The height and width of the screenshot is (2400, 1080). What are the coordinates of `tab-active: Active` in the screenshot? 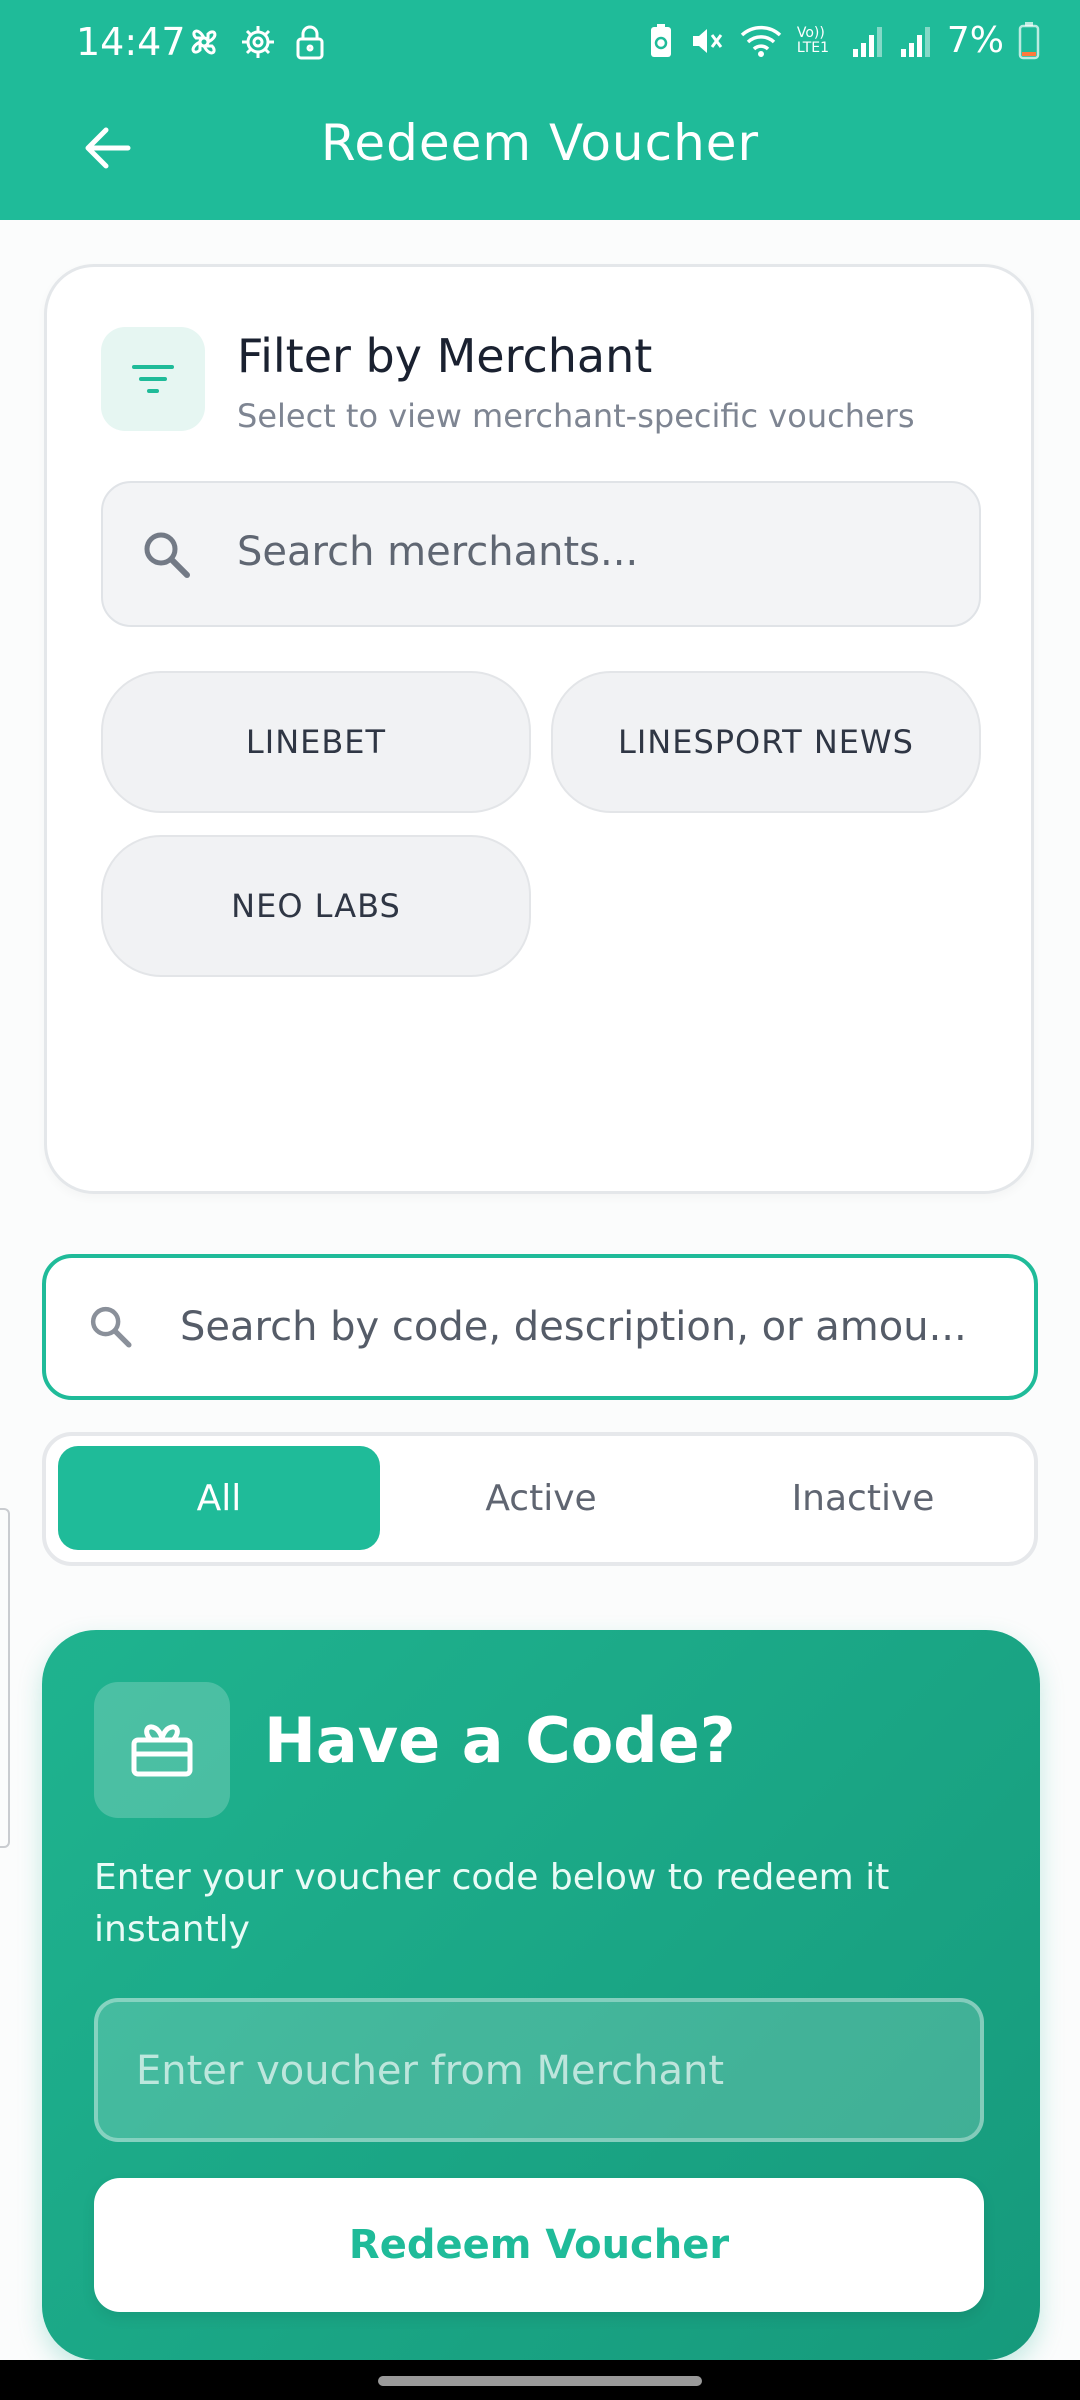 It's located at (541, 1498).